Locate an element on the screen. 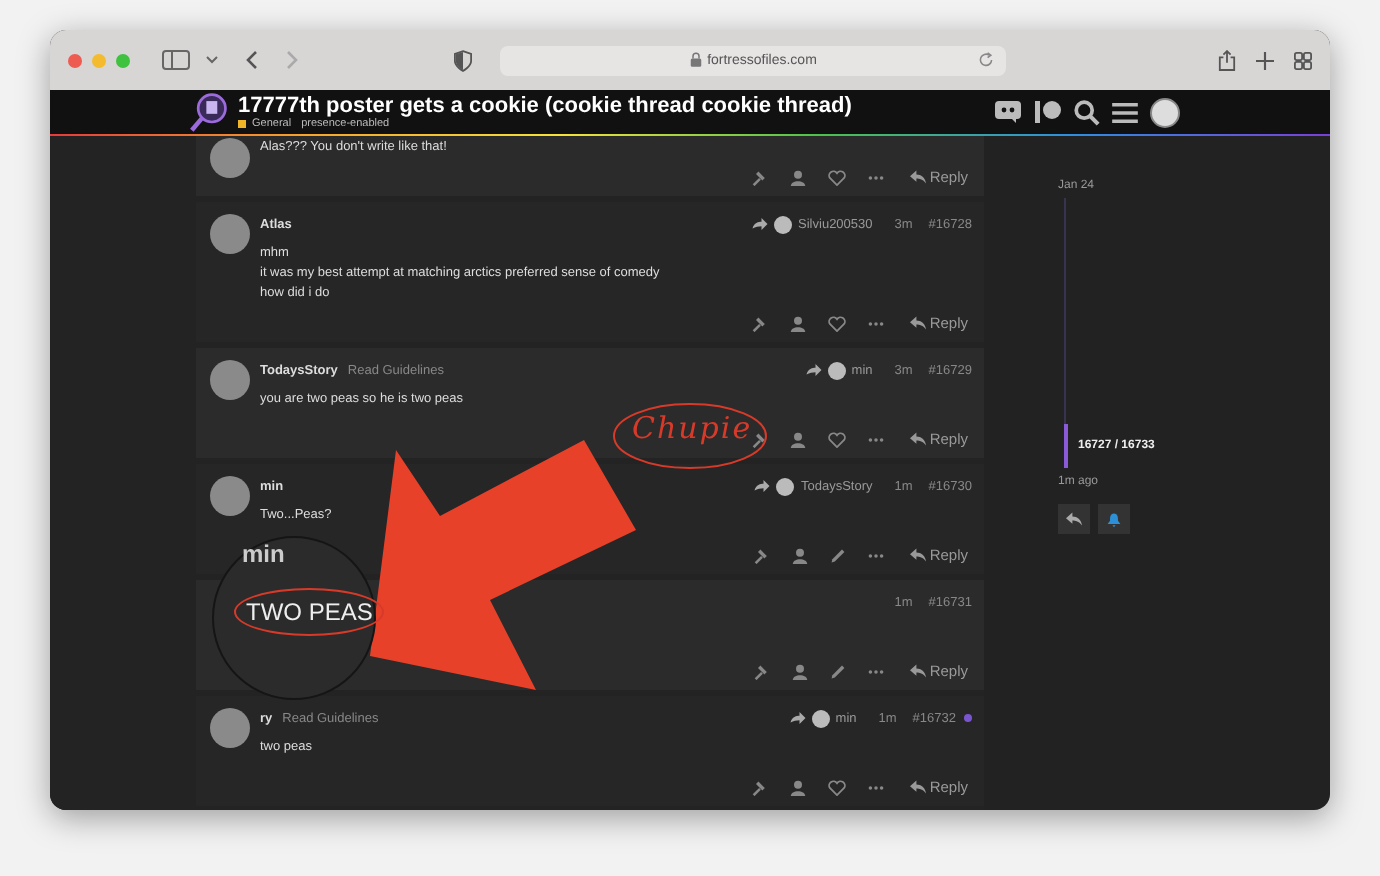 Image resolution: width=1380 pixels, height=876 pixels. search-icon is located at coordinates (1087, 112).